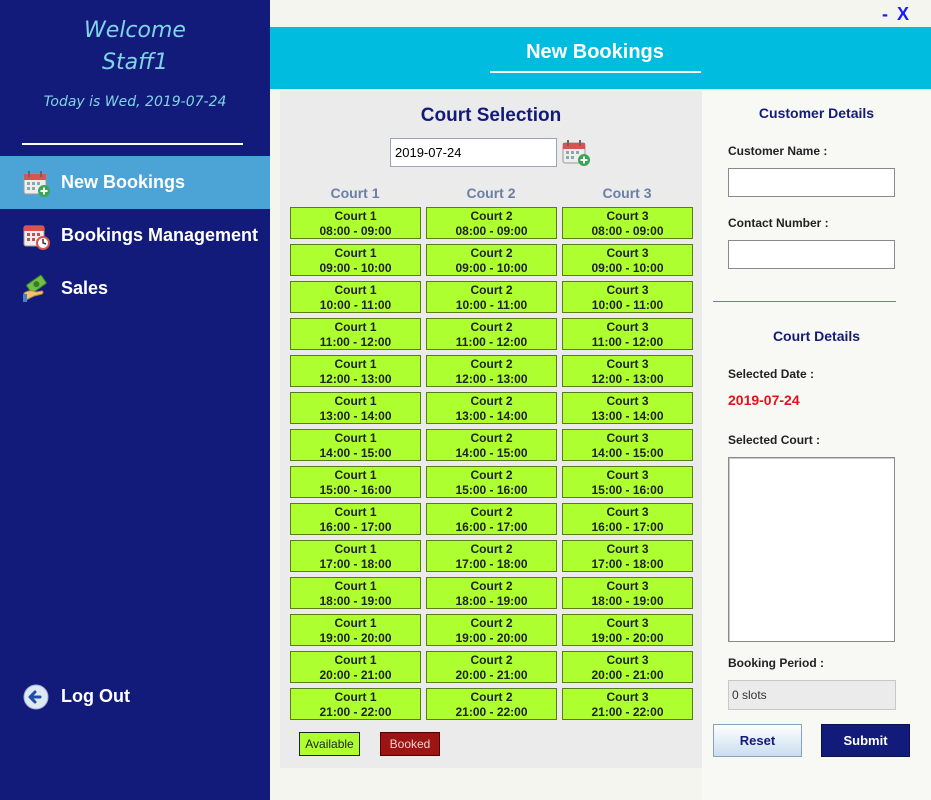 The height and width of the screenshot is (800, 931). Describe the element at coordinates (491, 334) in the screenshot. I see `court-slot-button: Court 2 11:00 - 12:00` at that location.